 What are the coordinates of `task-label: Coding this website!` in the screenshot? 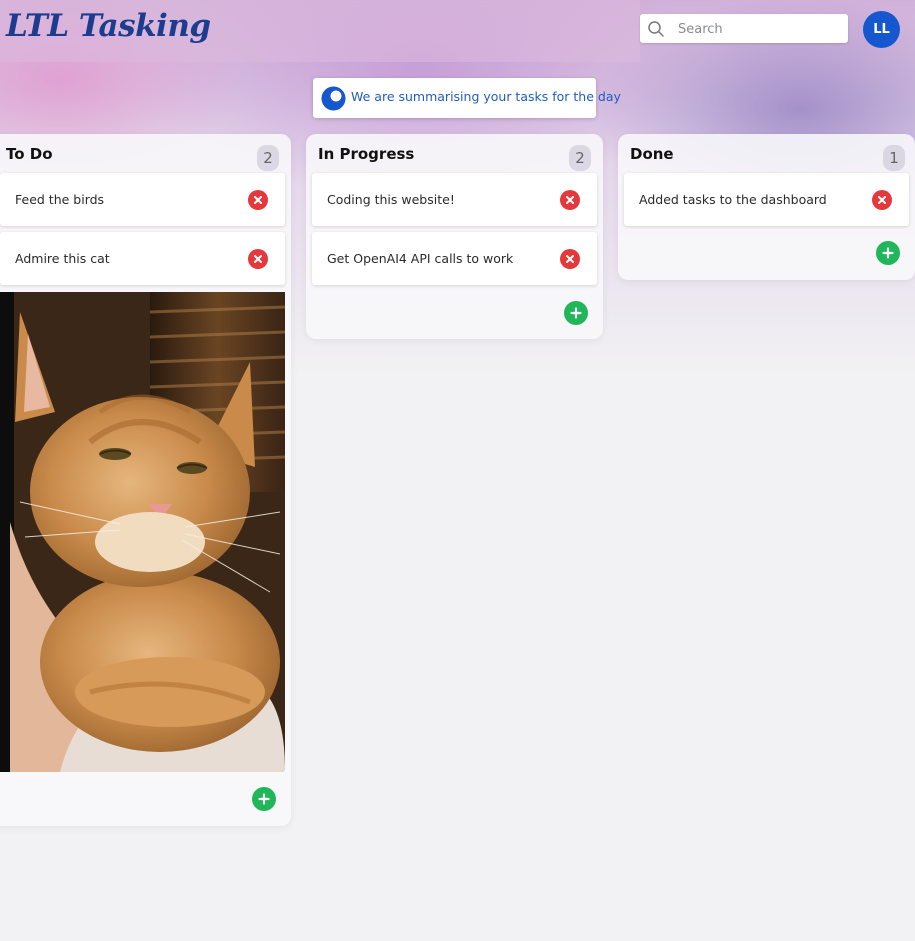 It's located at (391, 199).